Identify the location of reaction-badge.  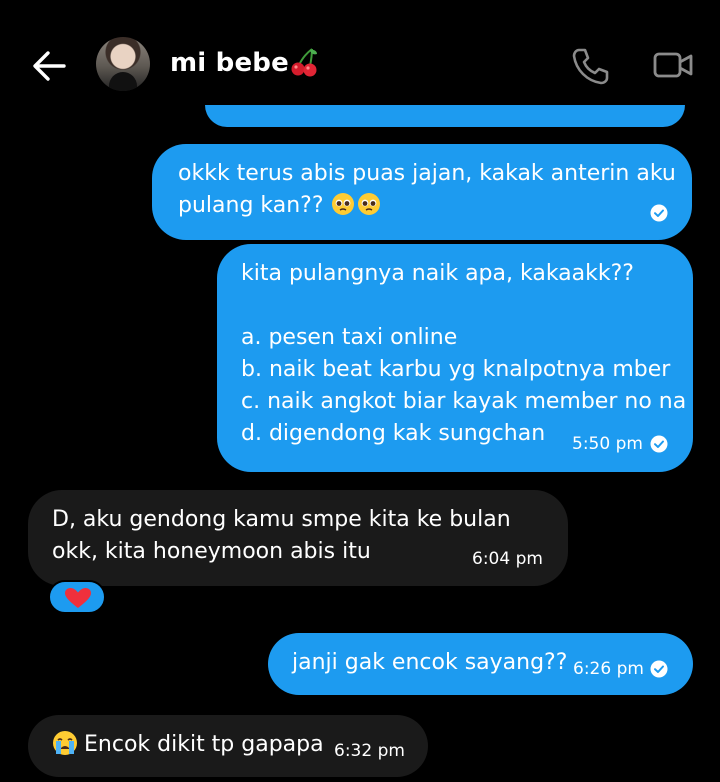
(77, 597).